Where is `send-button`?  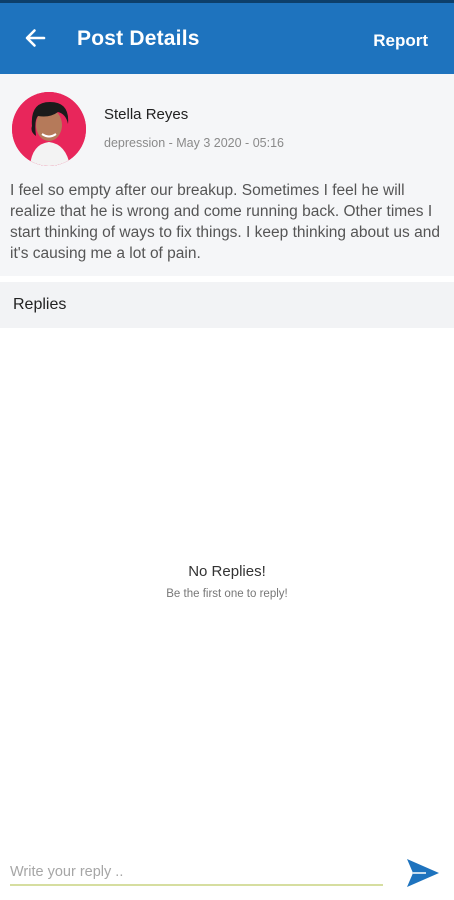 send-button is located at coordinates (423, 873).